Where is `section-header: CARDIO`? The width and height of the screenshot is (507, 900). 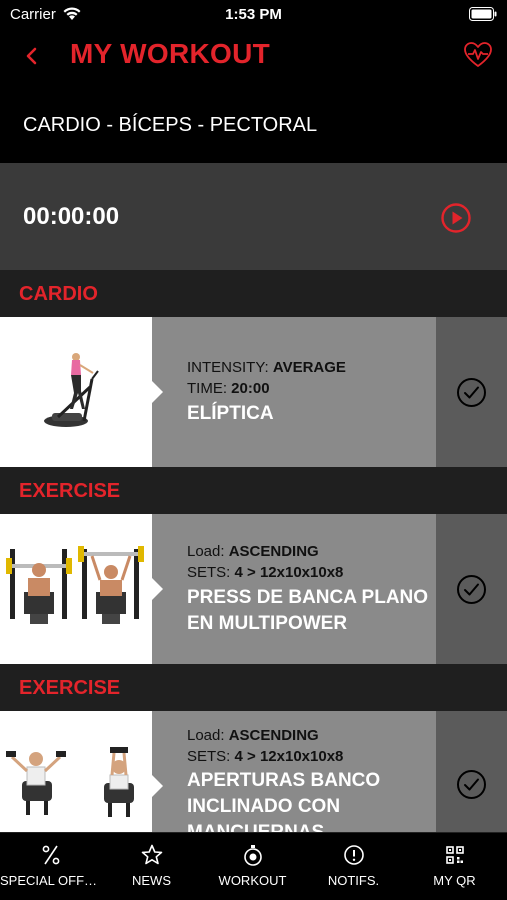 section-header: CARDIO is located at coordinates (253, 293).